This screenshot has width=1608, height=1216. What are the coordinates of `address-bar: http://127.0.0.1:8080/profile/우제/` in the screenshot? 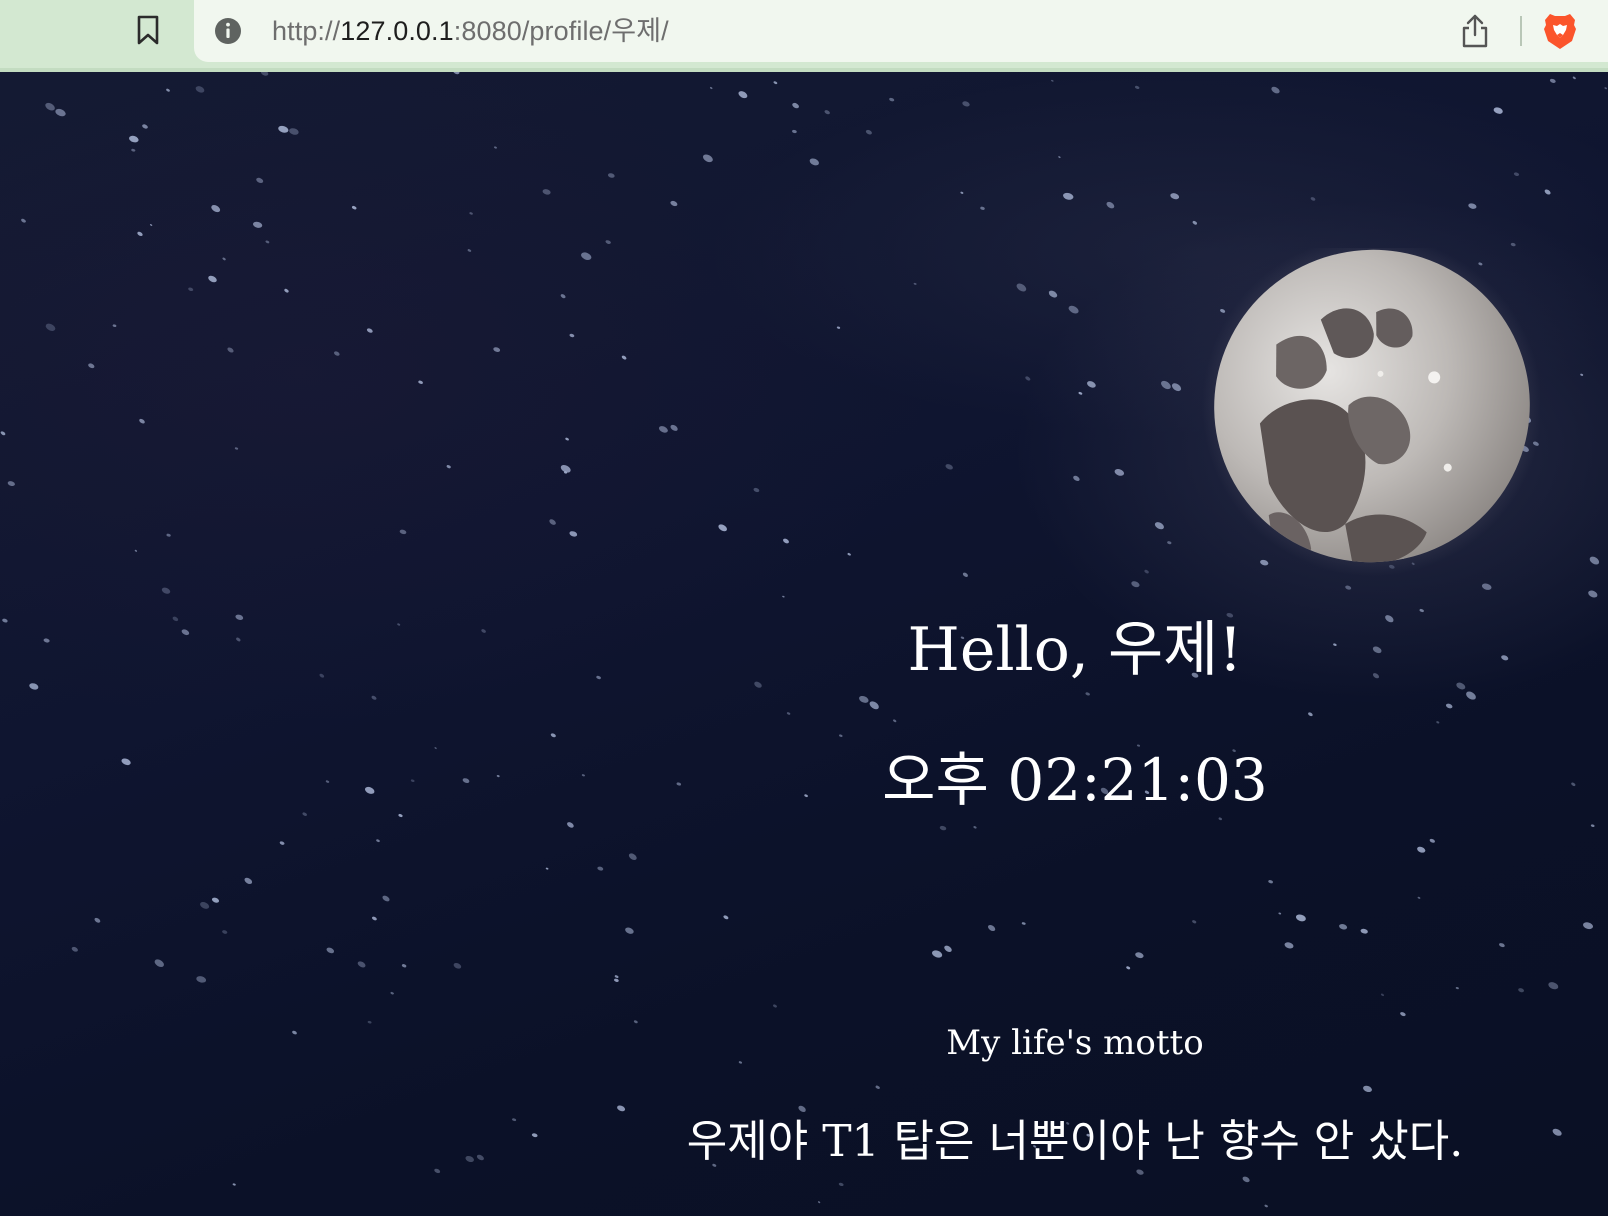 It's located at (901, 31).